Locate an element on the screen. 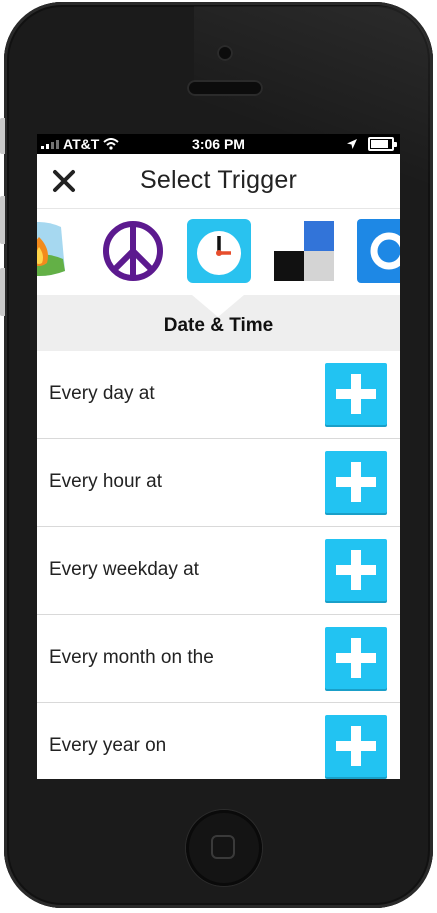 The height and width of the screenshot is (913, 437). mute-switch is located at coordinates (2, 136).